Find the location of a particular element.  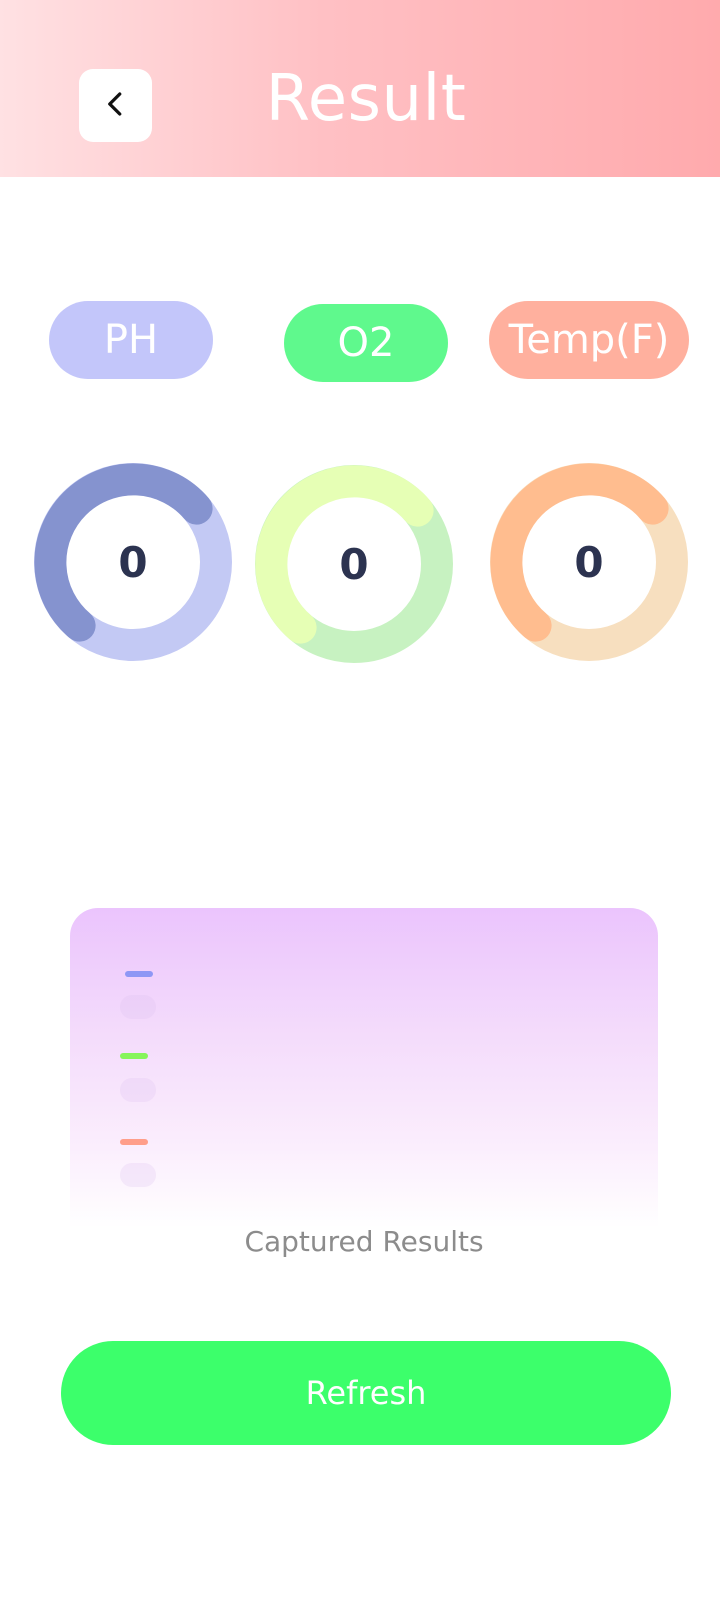

ph-legend-dot is located at coordinates (138, 1007).